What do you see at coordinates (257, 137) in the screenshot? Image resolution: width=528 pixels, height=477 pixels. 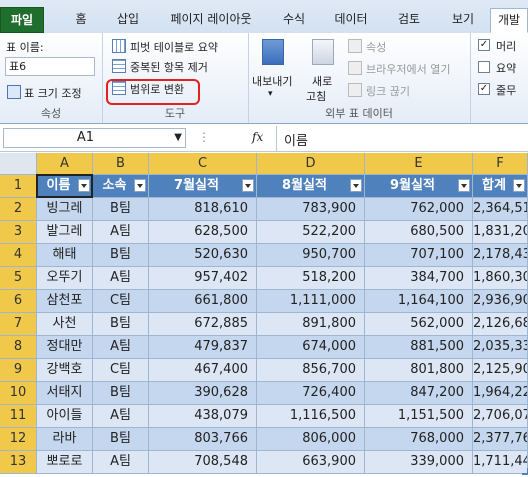 I see `insert-function-icon: fx` at bounding box center [257, 137].